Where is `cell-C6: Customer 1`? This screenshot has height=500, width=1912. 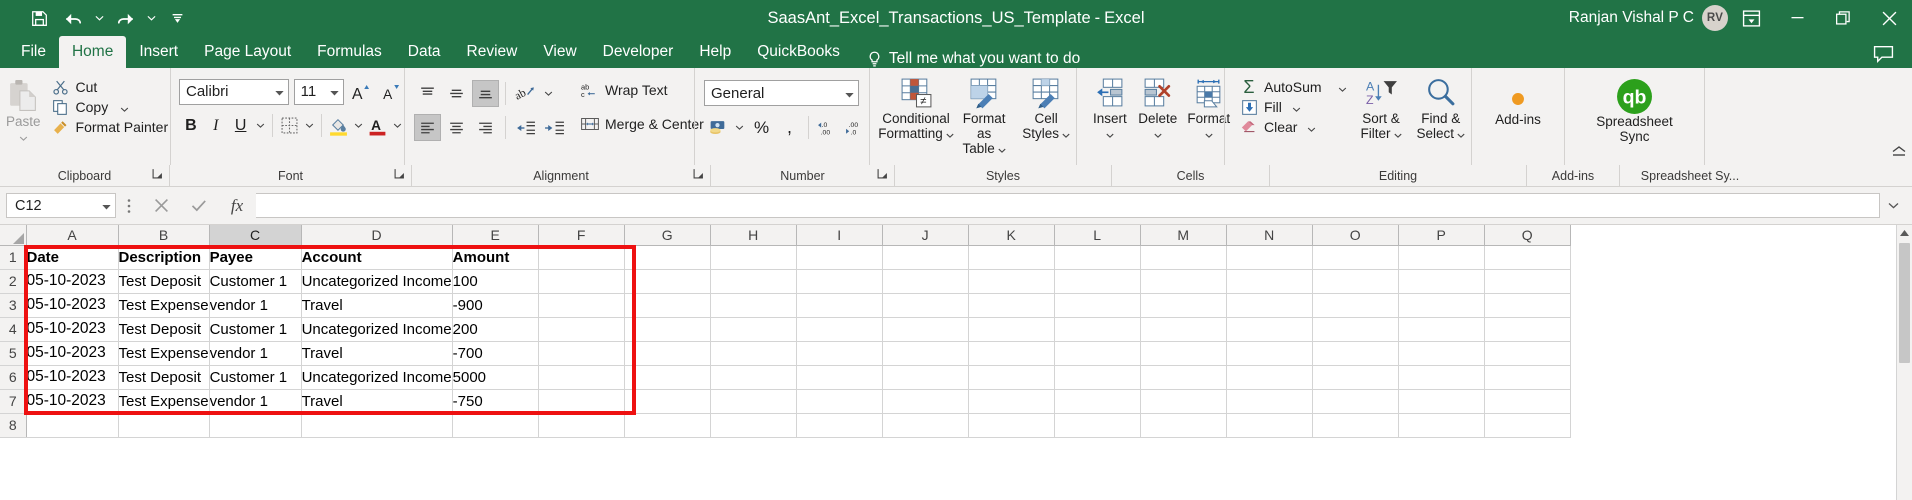 cell-C6: Customer 1 is located at coordinates (255, 377).